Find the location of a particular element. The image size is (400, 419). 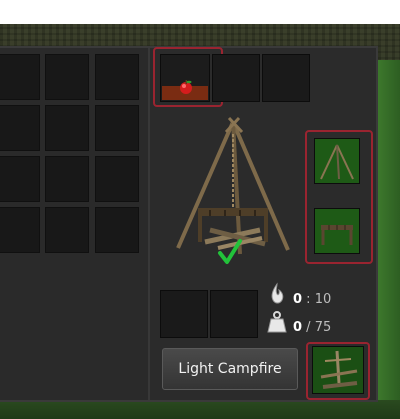

grill-rack-icon is located at coordinates (337, 235).